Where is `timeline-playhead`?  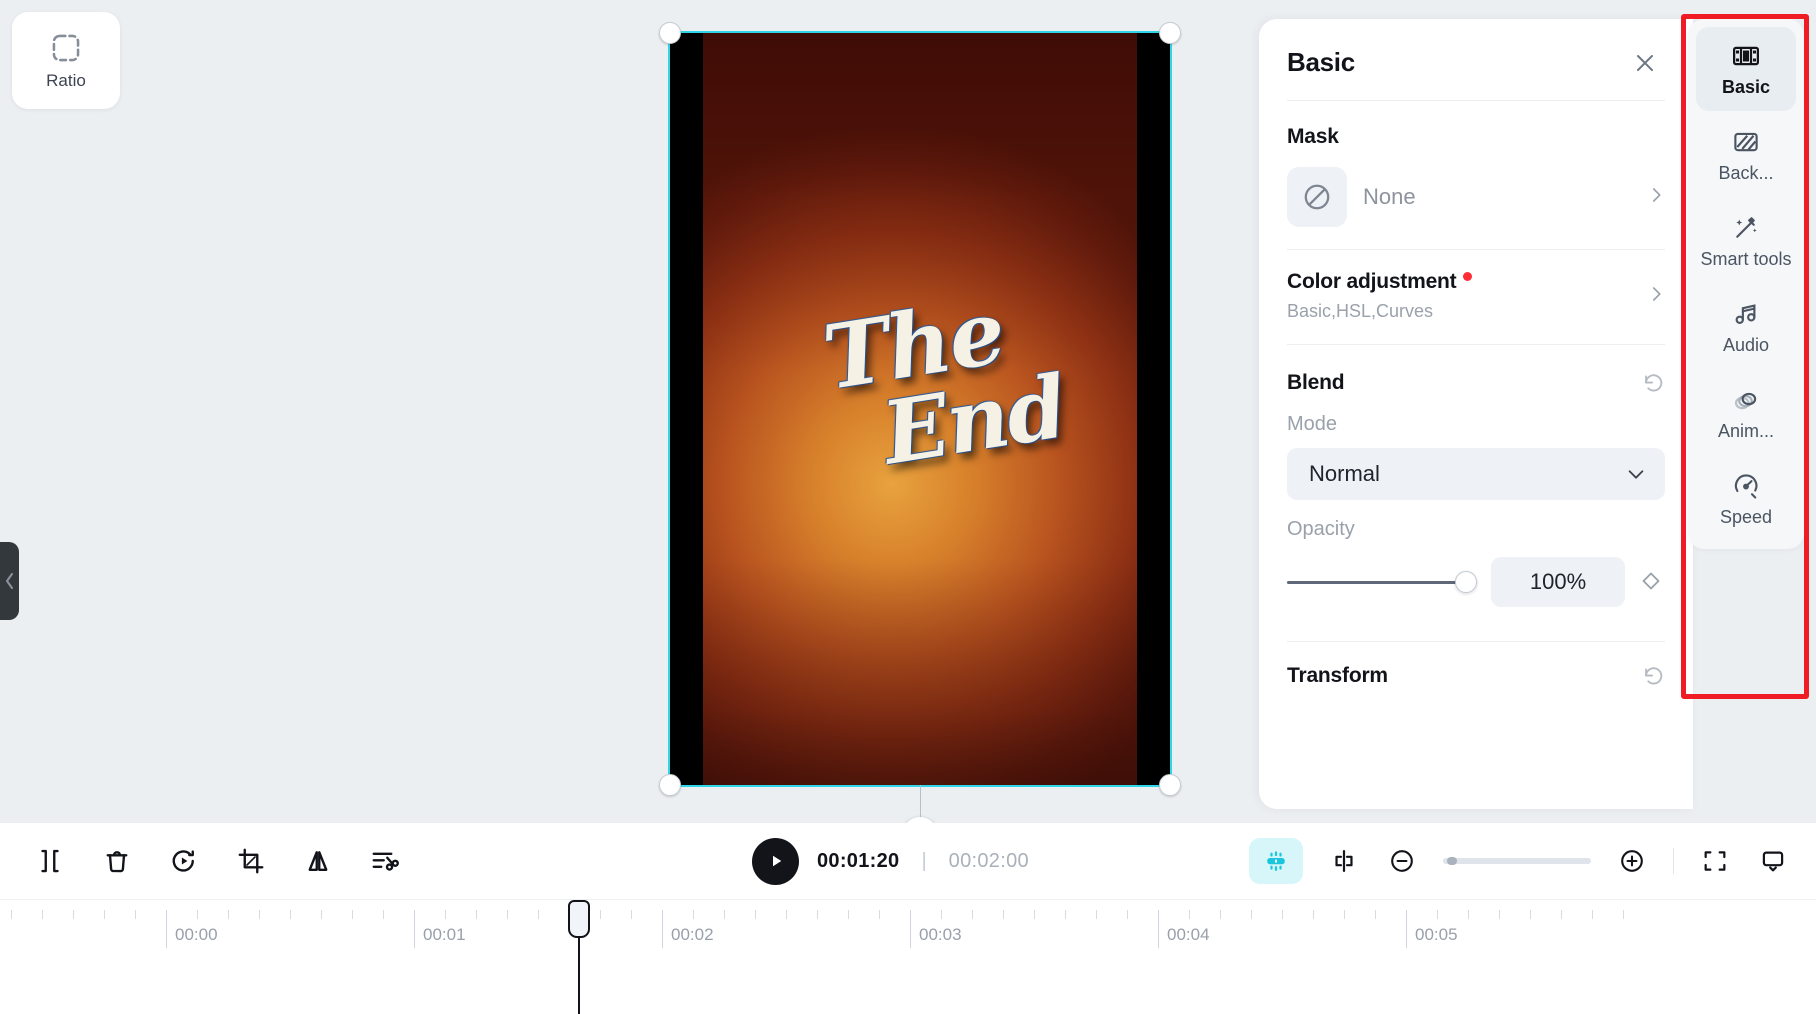
timeline-playhead is located at coordinates (579, 957).